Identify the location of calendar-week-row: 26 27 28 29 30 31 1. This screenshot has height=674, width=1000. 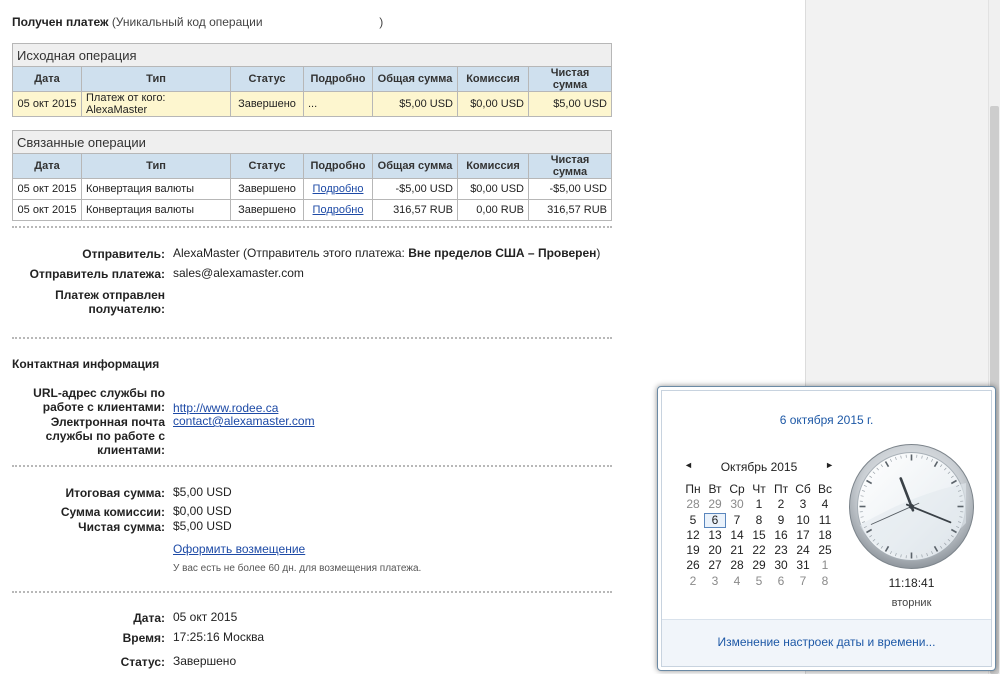
(759, 565).